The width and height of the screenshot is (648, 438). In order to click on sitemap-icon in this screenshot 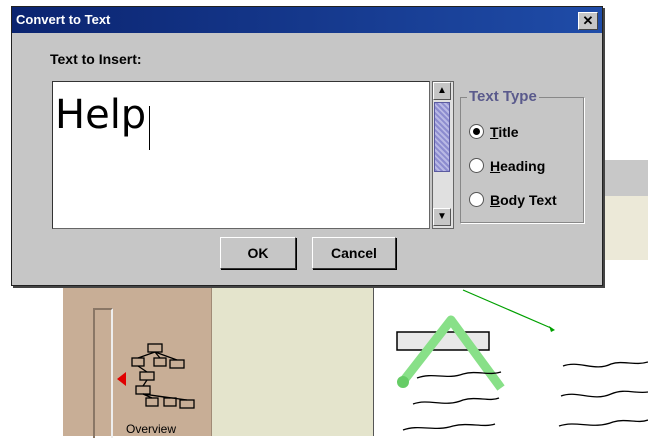, I will do `click(163, 380)`.